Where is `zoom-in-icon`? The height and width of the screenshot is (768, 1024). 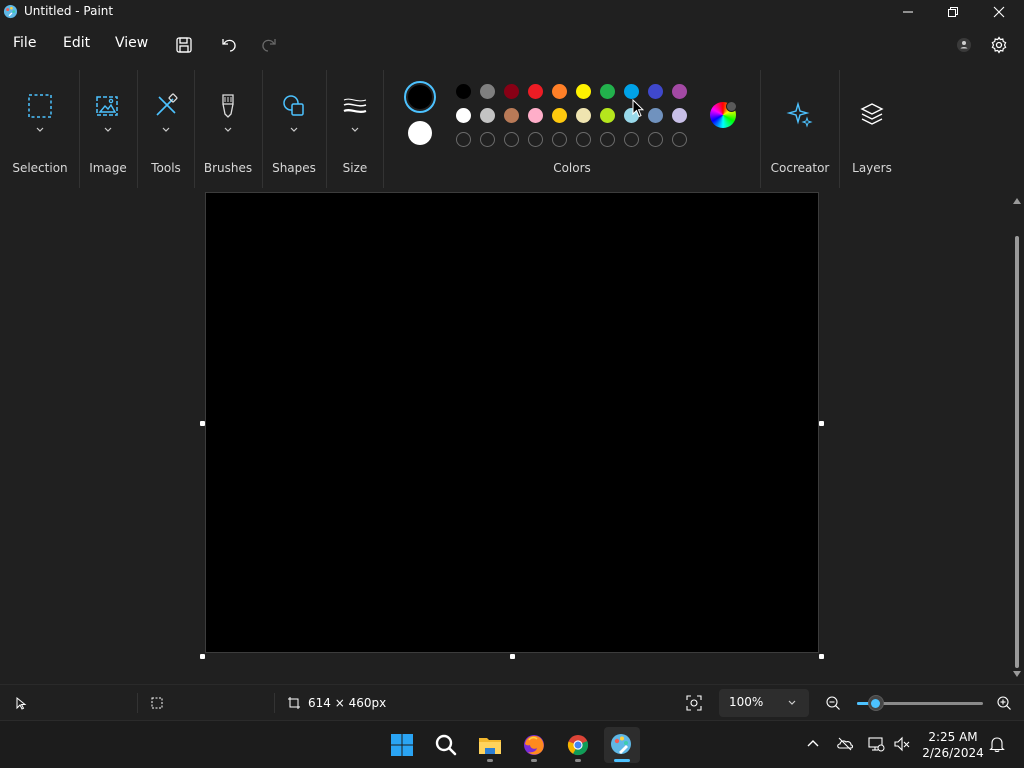 zoom-in-icon is located at coordinates (1004, 703).